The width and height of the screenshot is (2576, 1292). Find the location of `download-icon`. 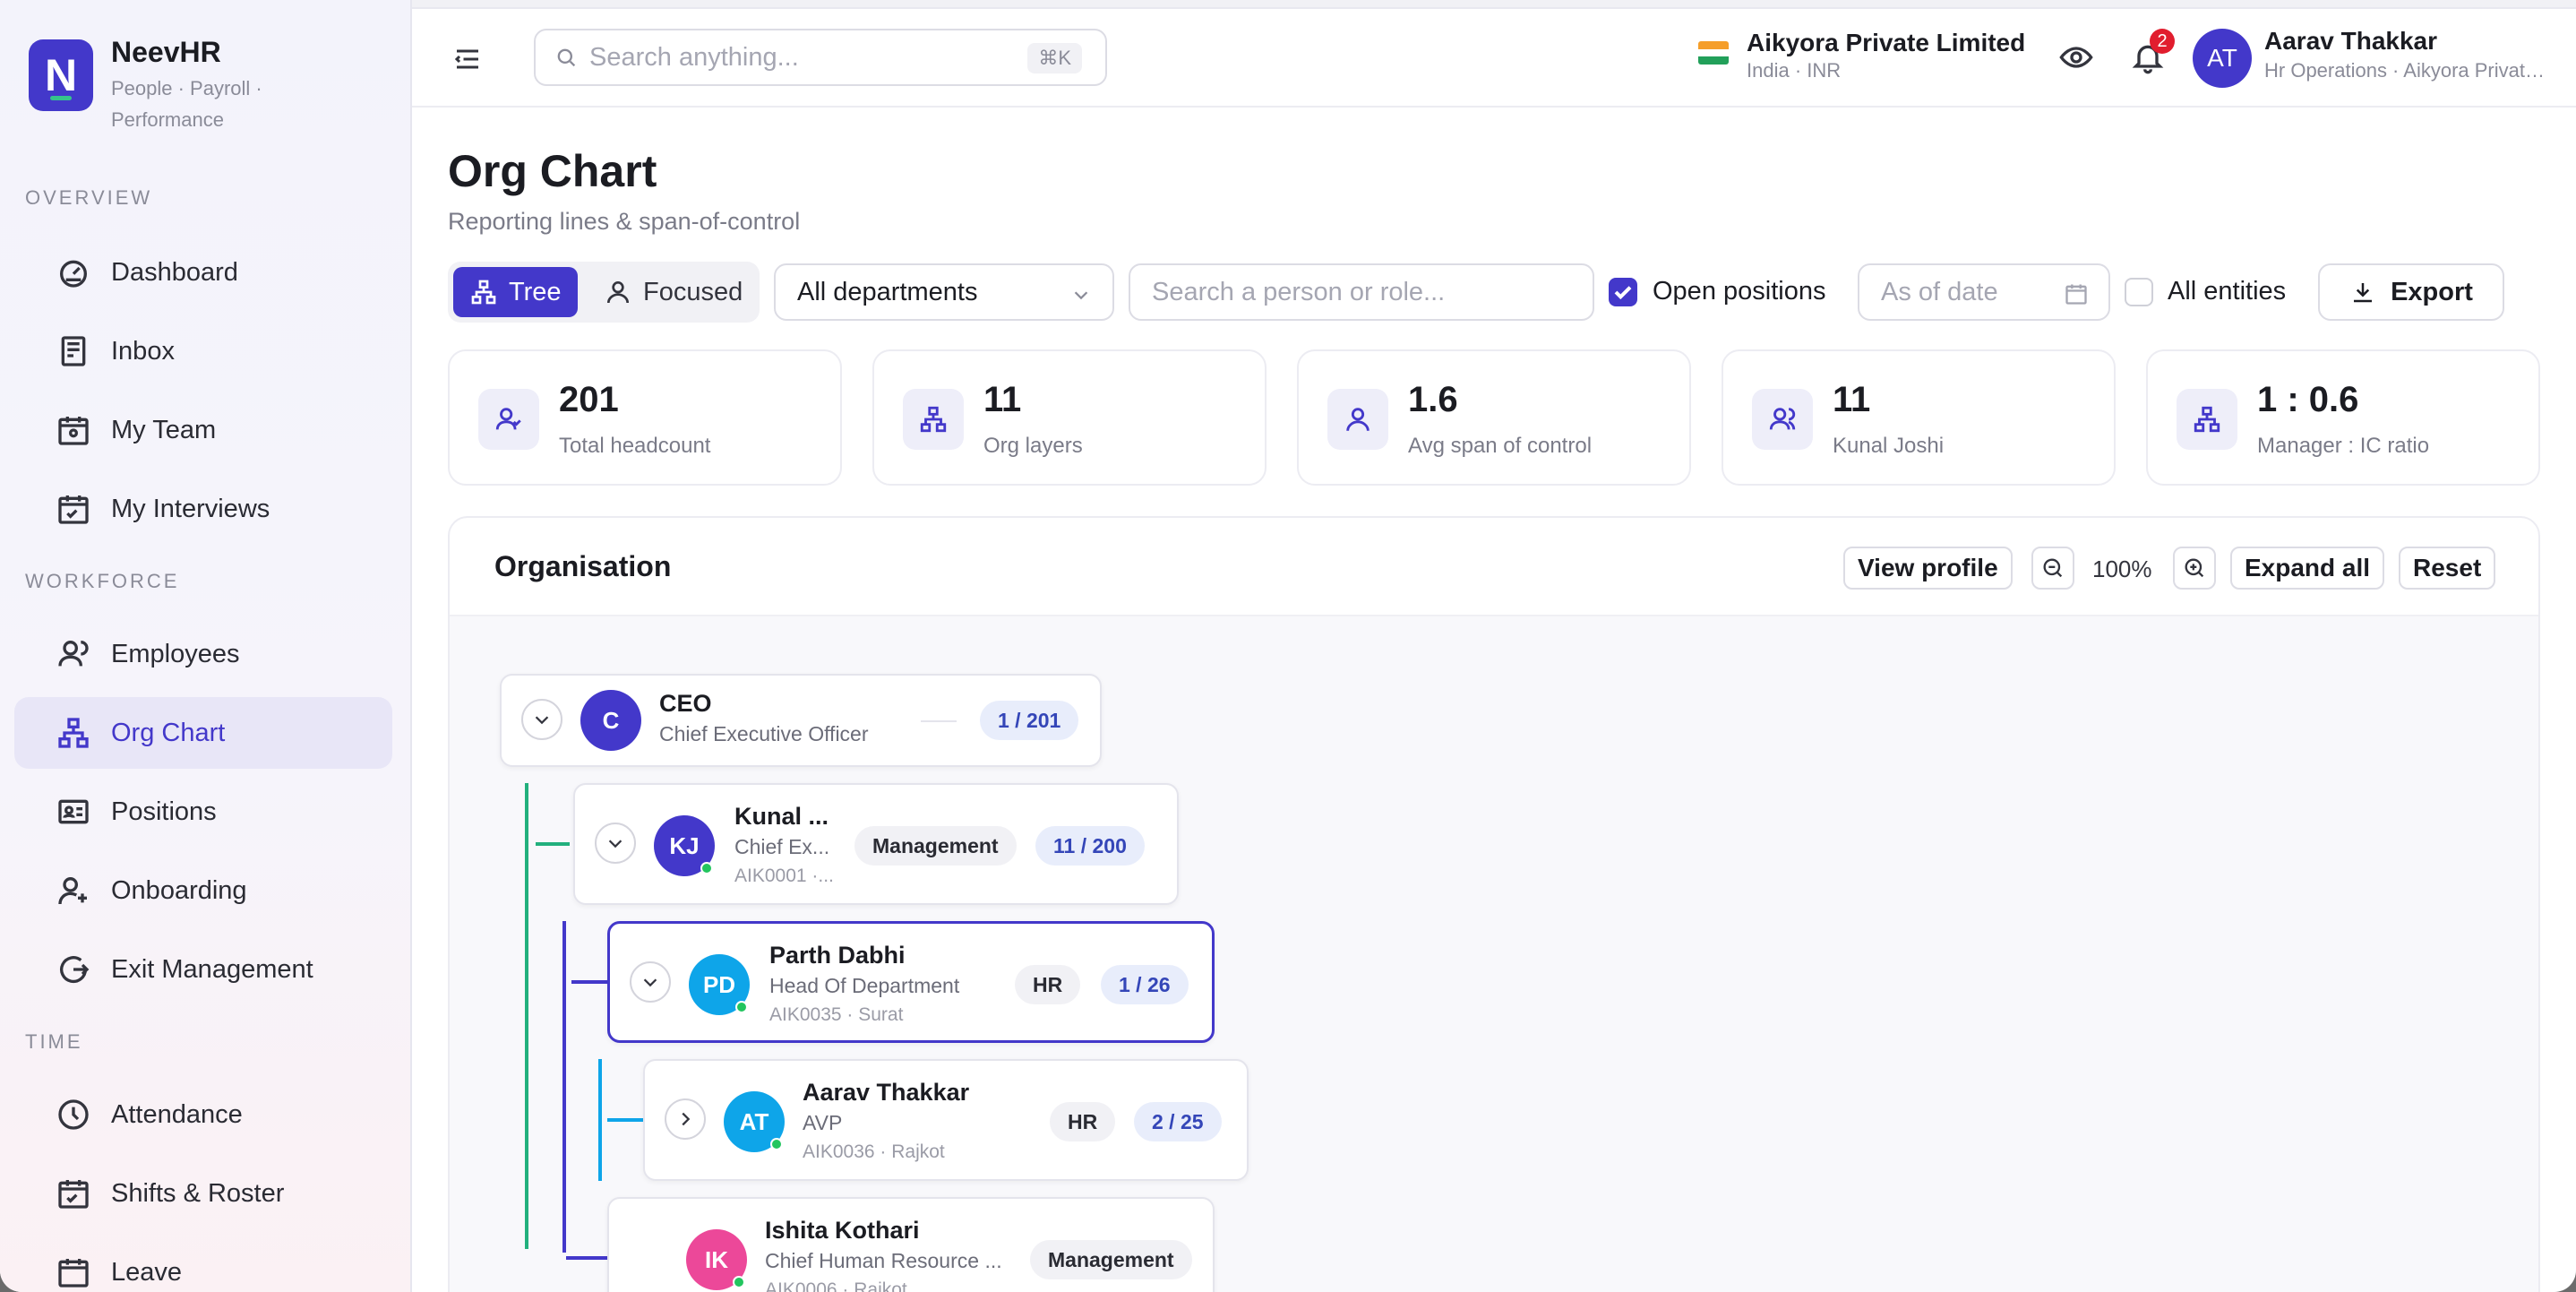

download-icon is located at coordinates (2363, 293).